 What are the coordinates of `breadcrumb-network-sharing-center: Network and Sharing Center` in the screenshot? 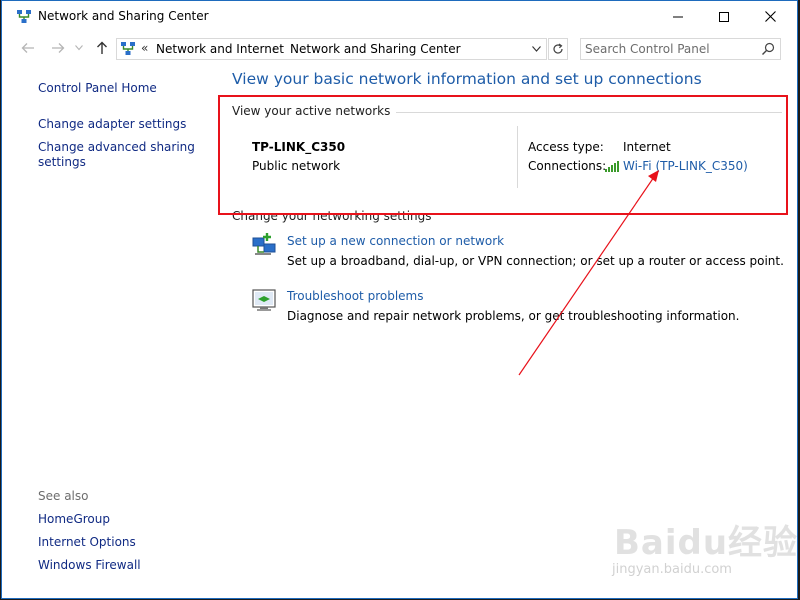 It's located at (375, 49).